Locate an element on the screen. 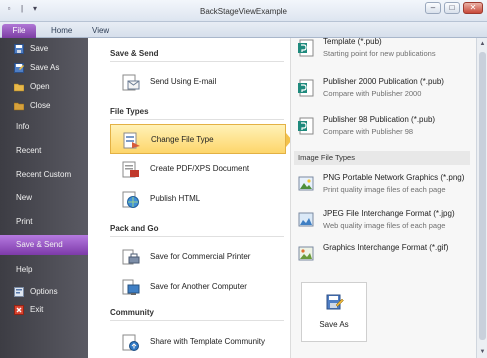 The image size is (487, 358). window-controls: – □ ✕ is located at coordinates (454, 8).